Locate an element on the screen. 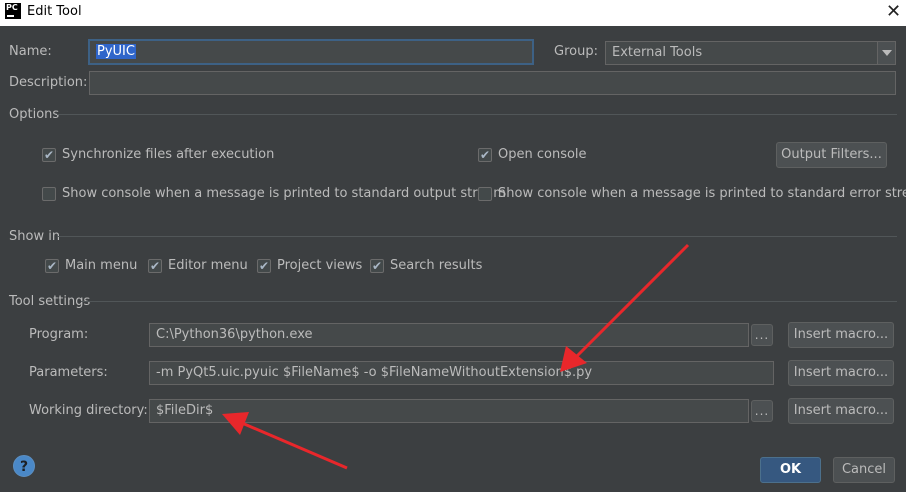 The image size is (906, 492). description-field is located at coordinates (492, 83).